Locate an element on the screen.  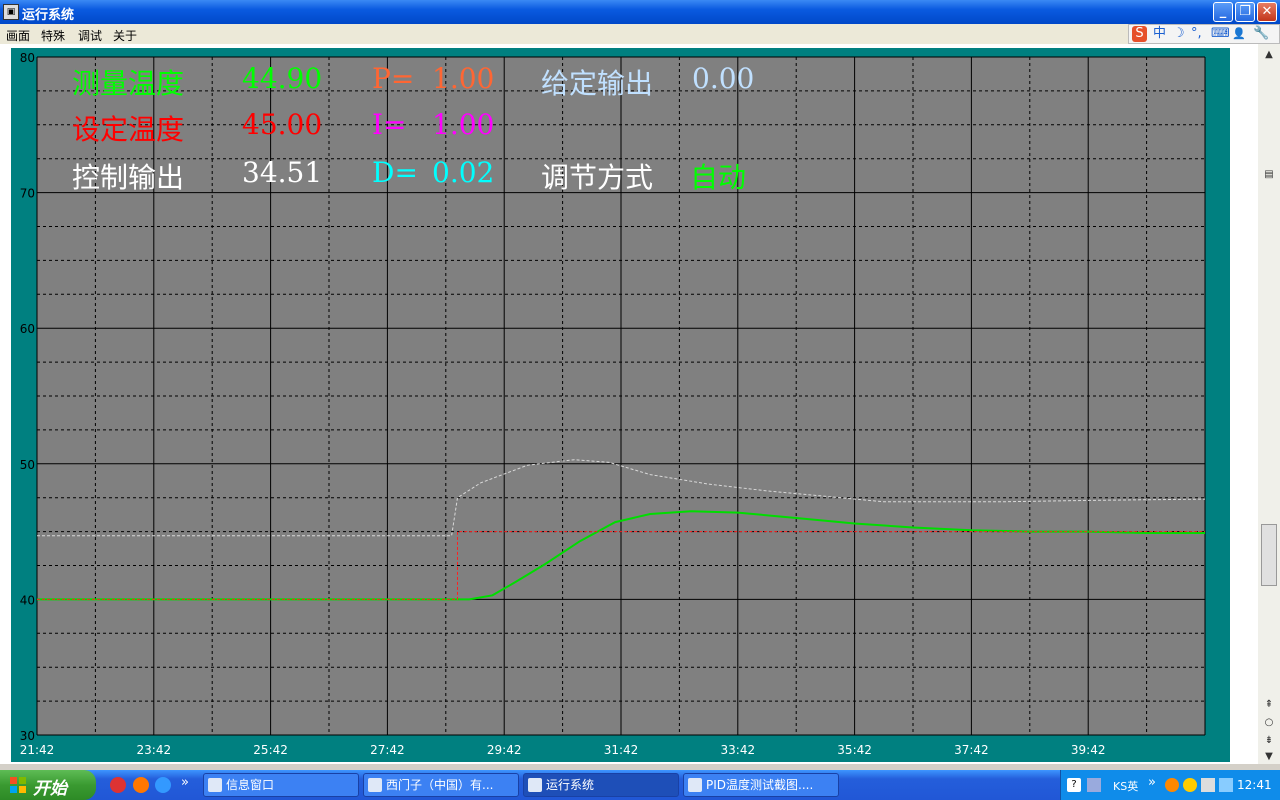
scroll-up-icon: ▲ is located at coordinates (1269, 55).